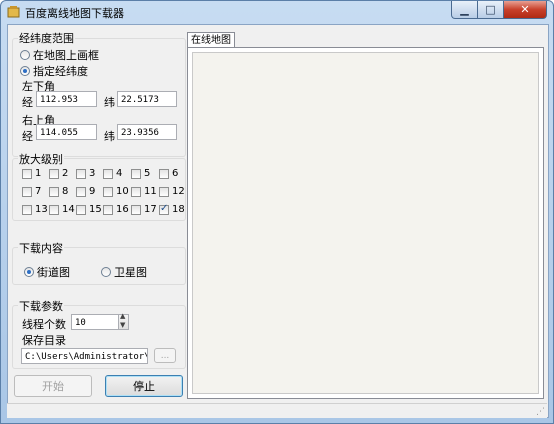 This screenshot has height=424, width=554. What do you see at coordinates (44, 340) in the screenshot?
I see `save-dir-label: 保存目录` at bounding box center [44, 340].